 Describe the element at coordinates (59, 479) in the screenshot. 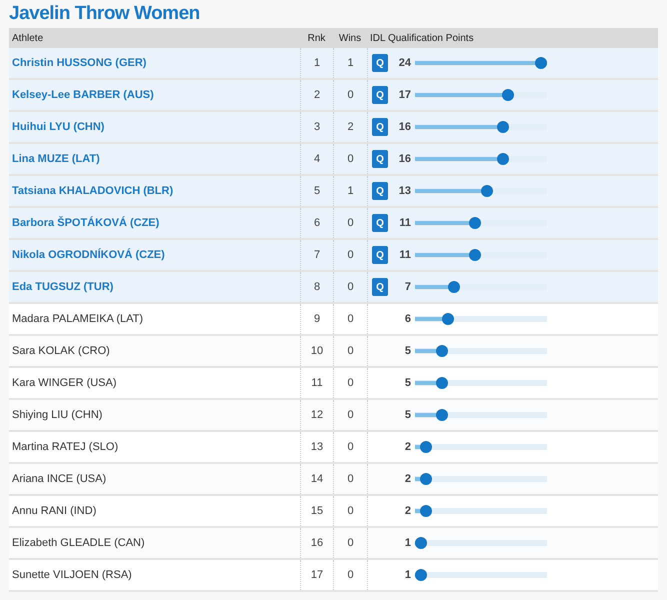

I see `athlete-name: Ariana INCE (USA)` at that location.